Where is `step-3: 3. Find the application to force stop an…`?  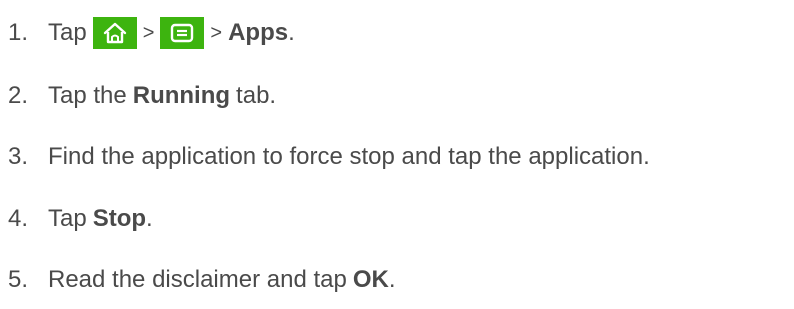
step-3: 3. Find the application to force stop an… is located at coordinates (329, 157).